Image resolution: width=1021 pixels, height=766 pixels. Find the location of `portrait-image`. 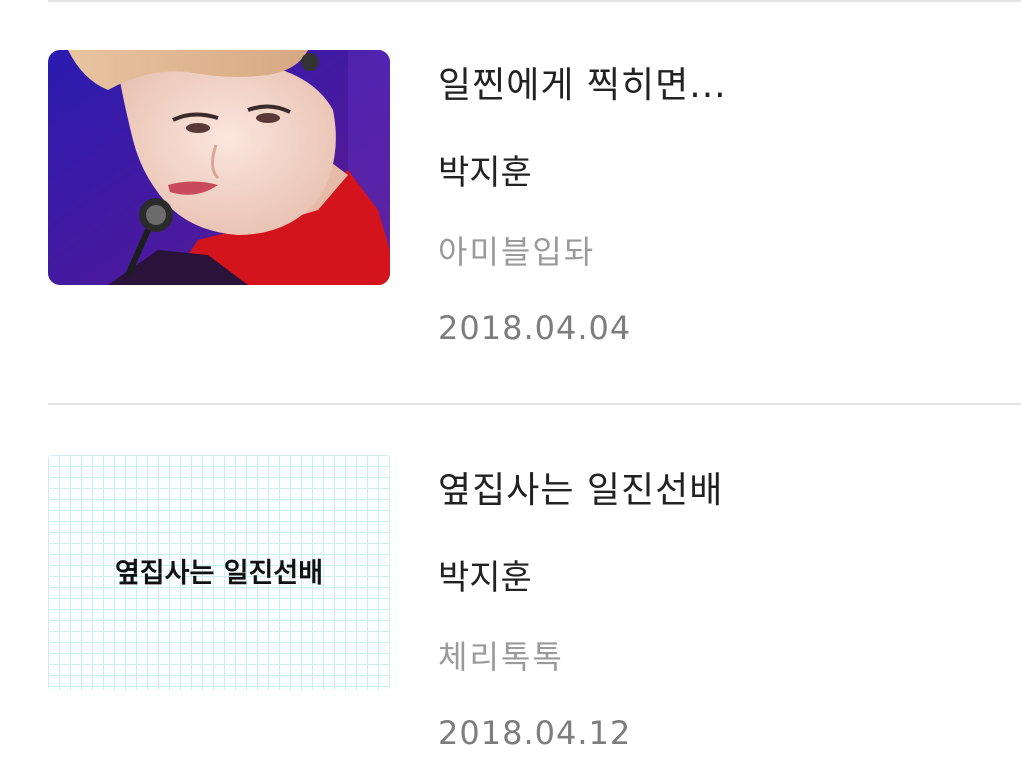

portrait-image is located at coordinates (219, 167).